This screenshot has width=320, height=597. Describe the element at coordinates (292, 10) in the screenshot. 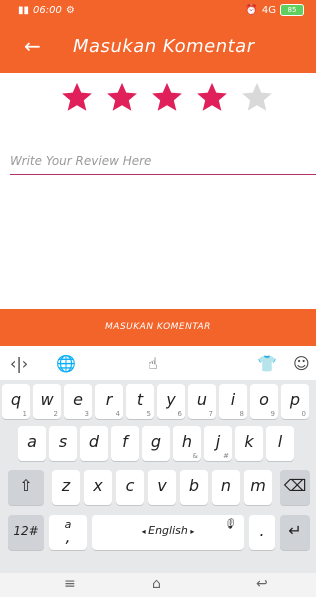

I see `battery-icon: 85` at that location.